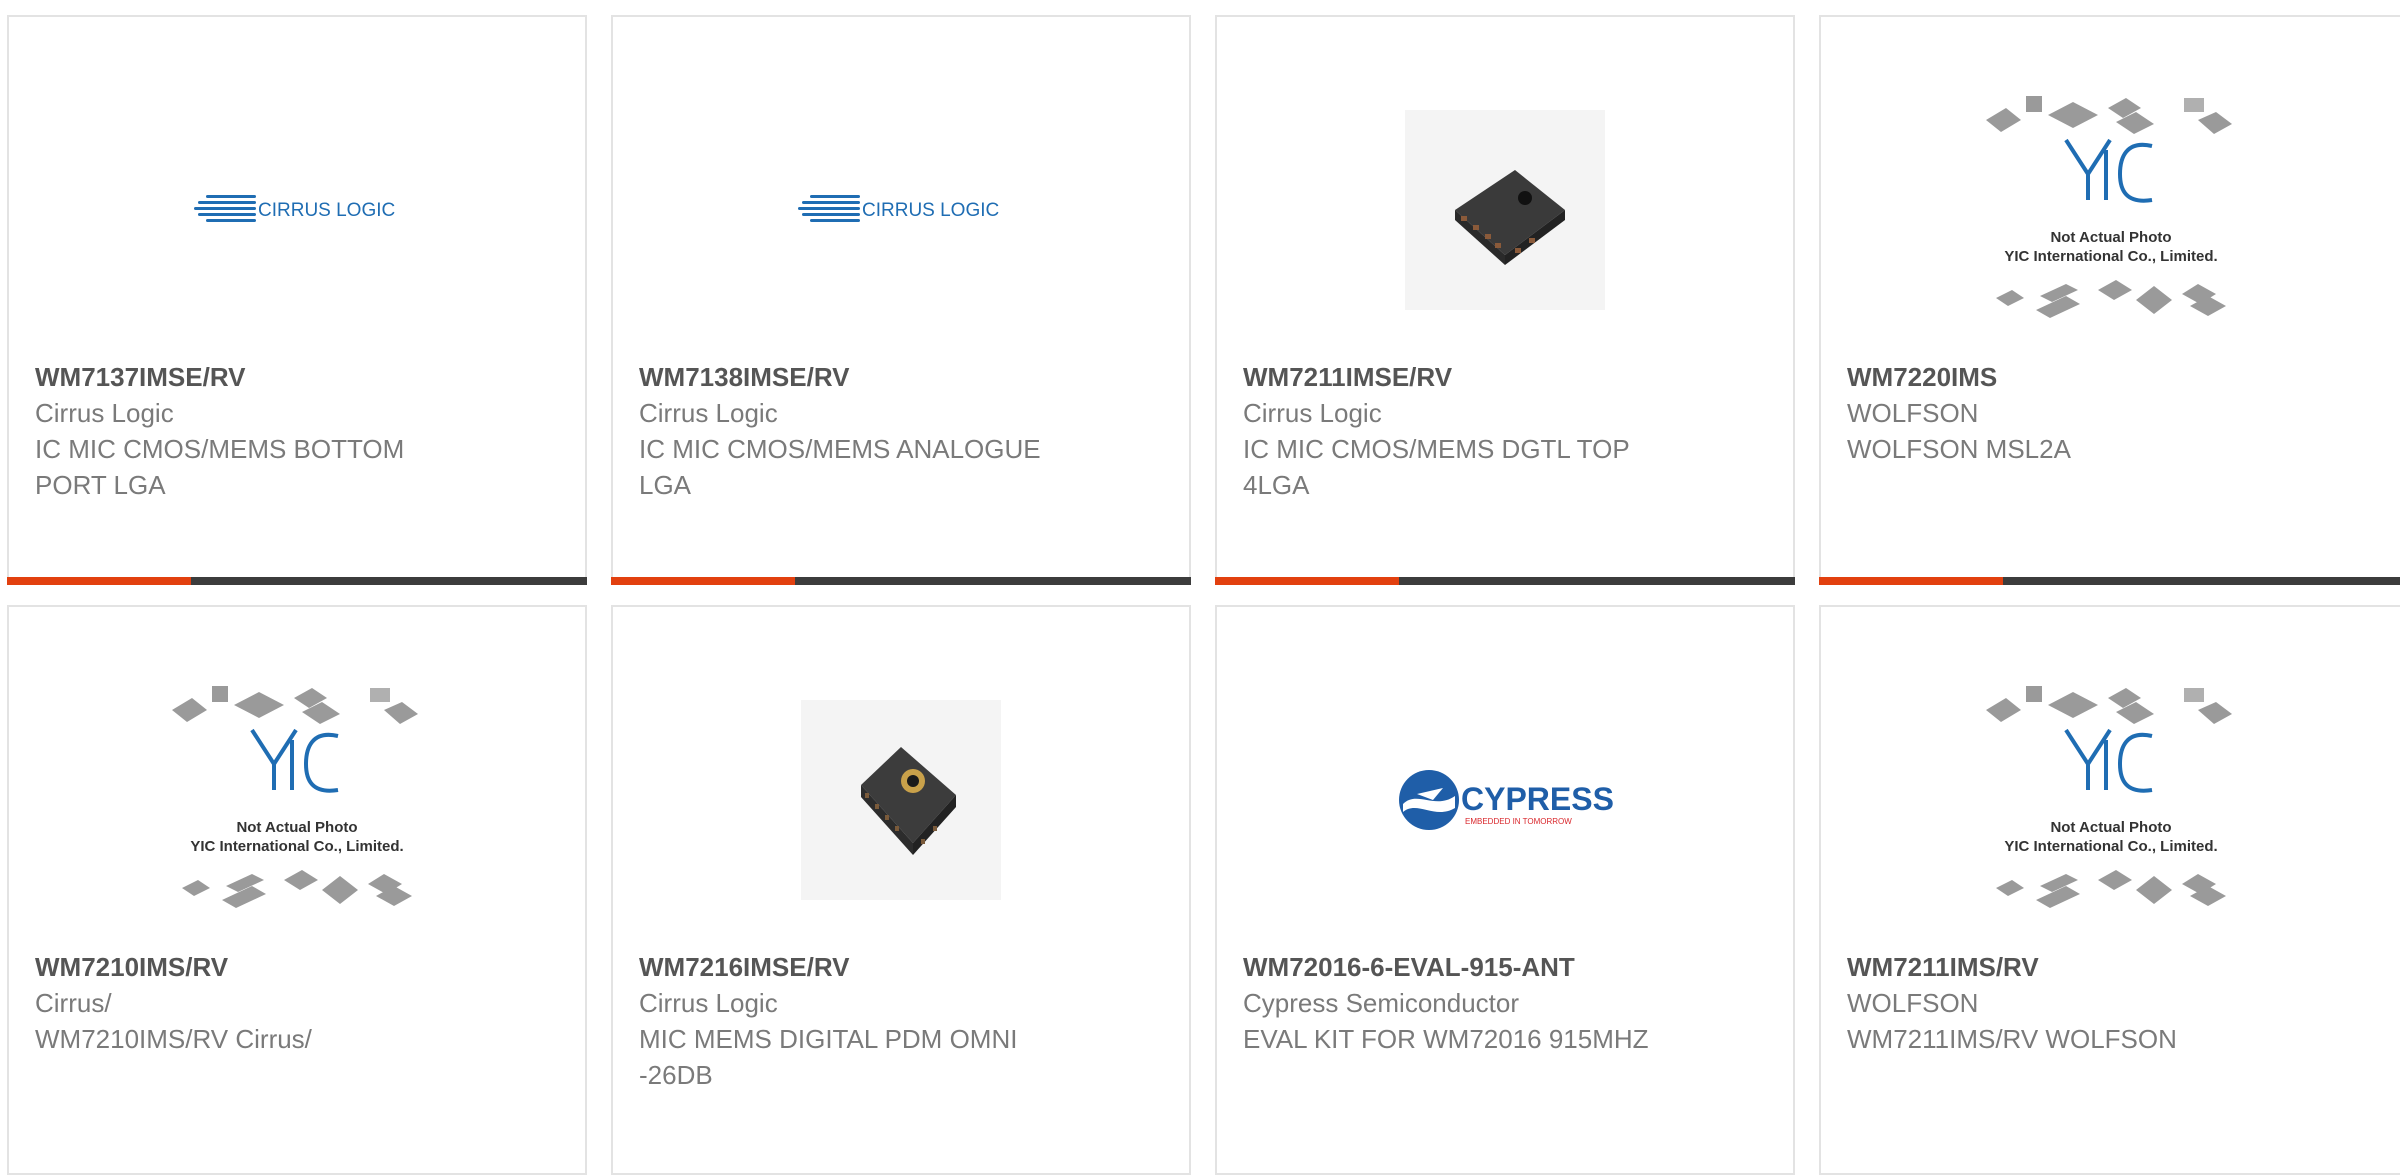  I want to click on description: WM7210IMS/RV Cirrus/, so click(173, 1039).